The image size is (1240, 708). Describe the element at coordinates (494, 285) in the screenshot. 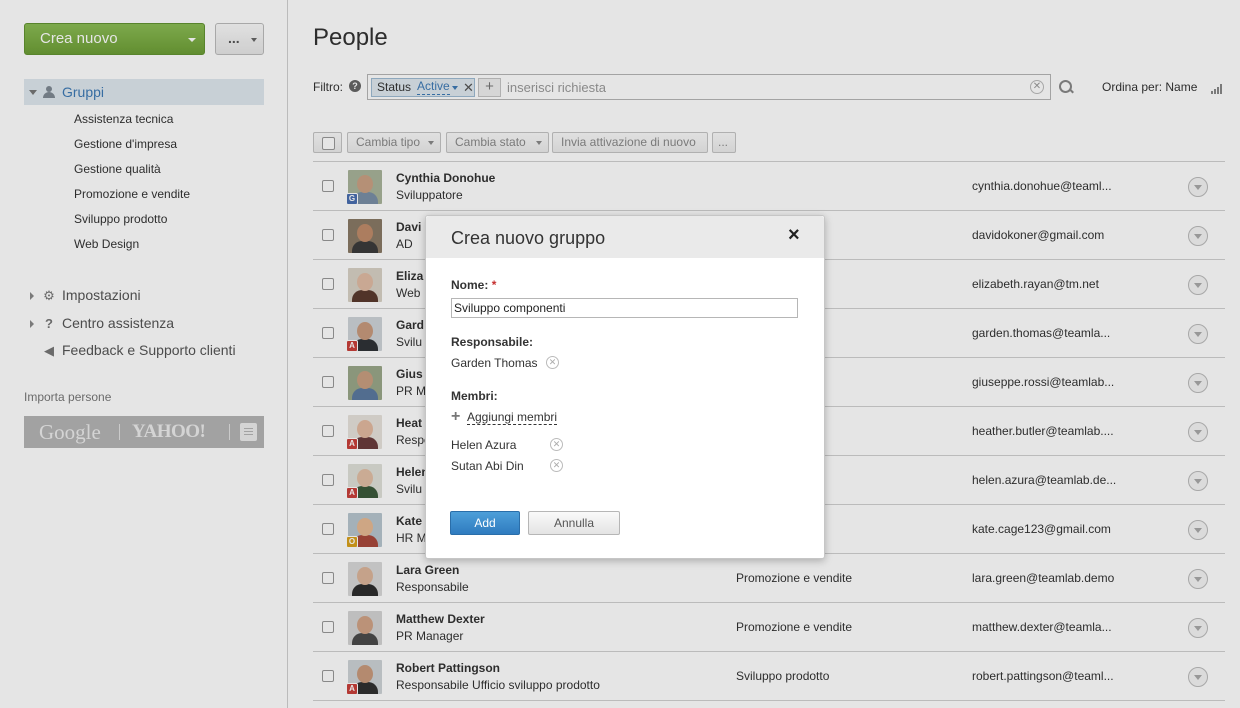

I see `required-mark: *` at that location.